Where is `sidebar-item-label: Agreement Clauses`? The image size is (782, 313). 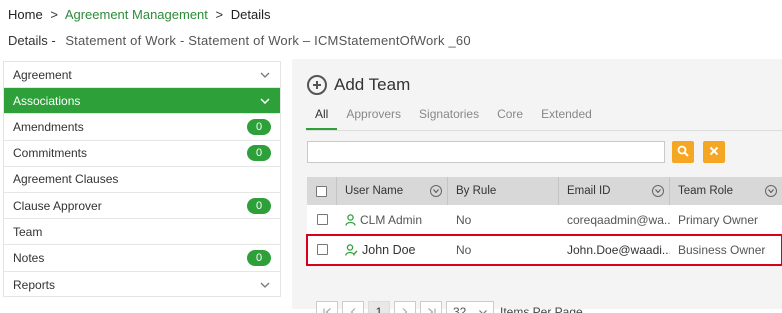 sidebar-item-label: Agreement Clauses is located at coordinates (66, 179).